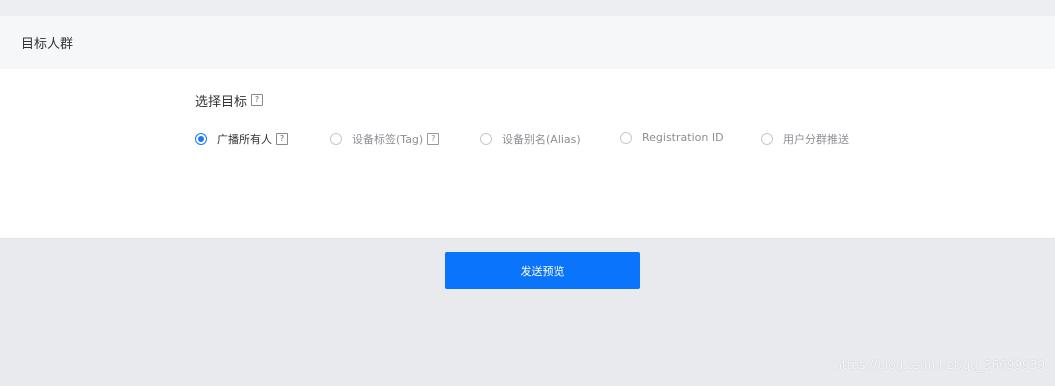 The image size is (1055, 386). Describe the element at coordinates (201, 139) in the screenshot. I see `radio-checked-icon` at that location.